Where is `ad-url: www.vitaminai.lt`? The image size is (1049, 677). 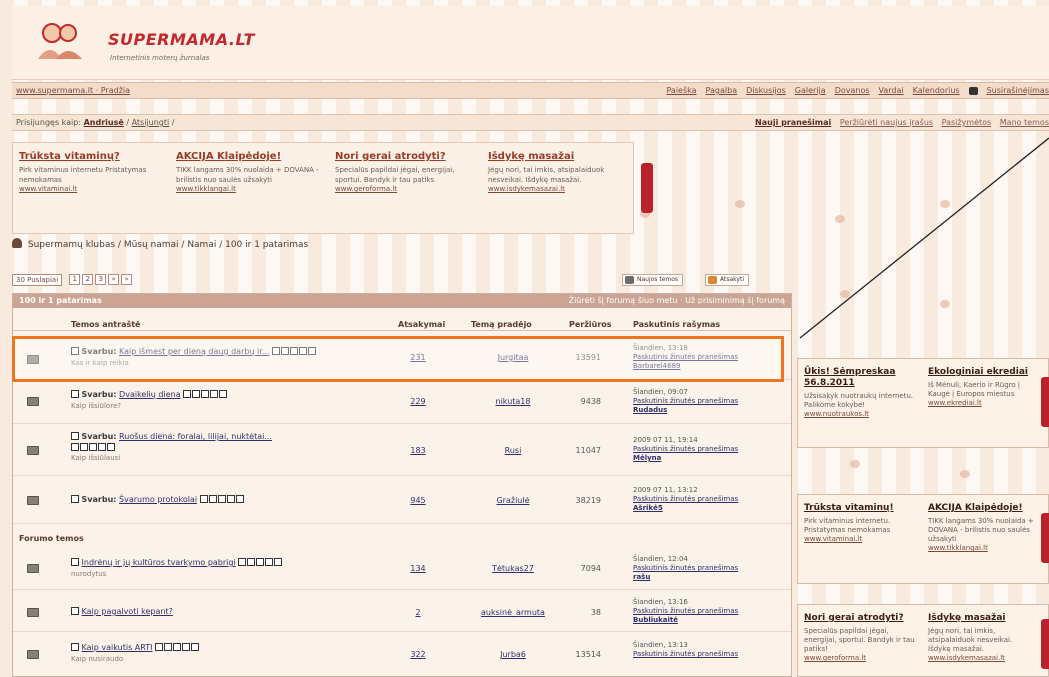 ad-url: www.vitaminai.lt is located at coordinates (863, 539).